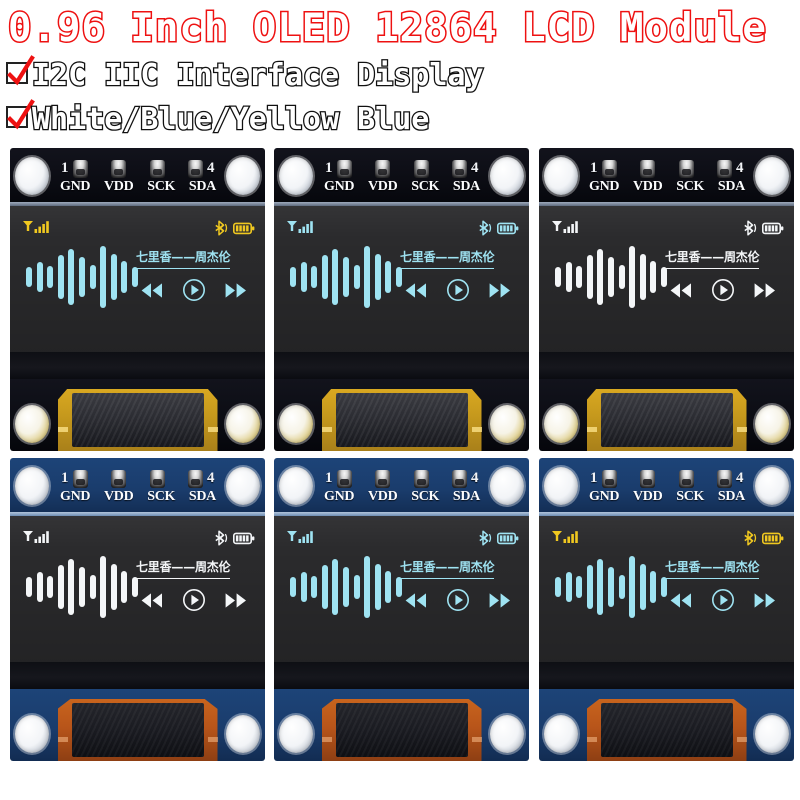  Describe the element at coordinates (138, 497) in the screenshot. I see `pin-label-row: GND VDD SCK SDA` at that location.